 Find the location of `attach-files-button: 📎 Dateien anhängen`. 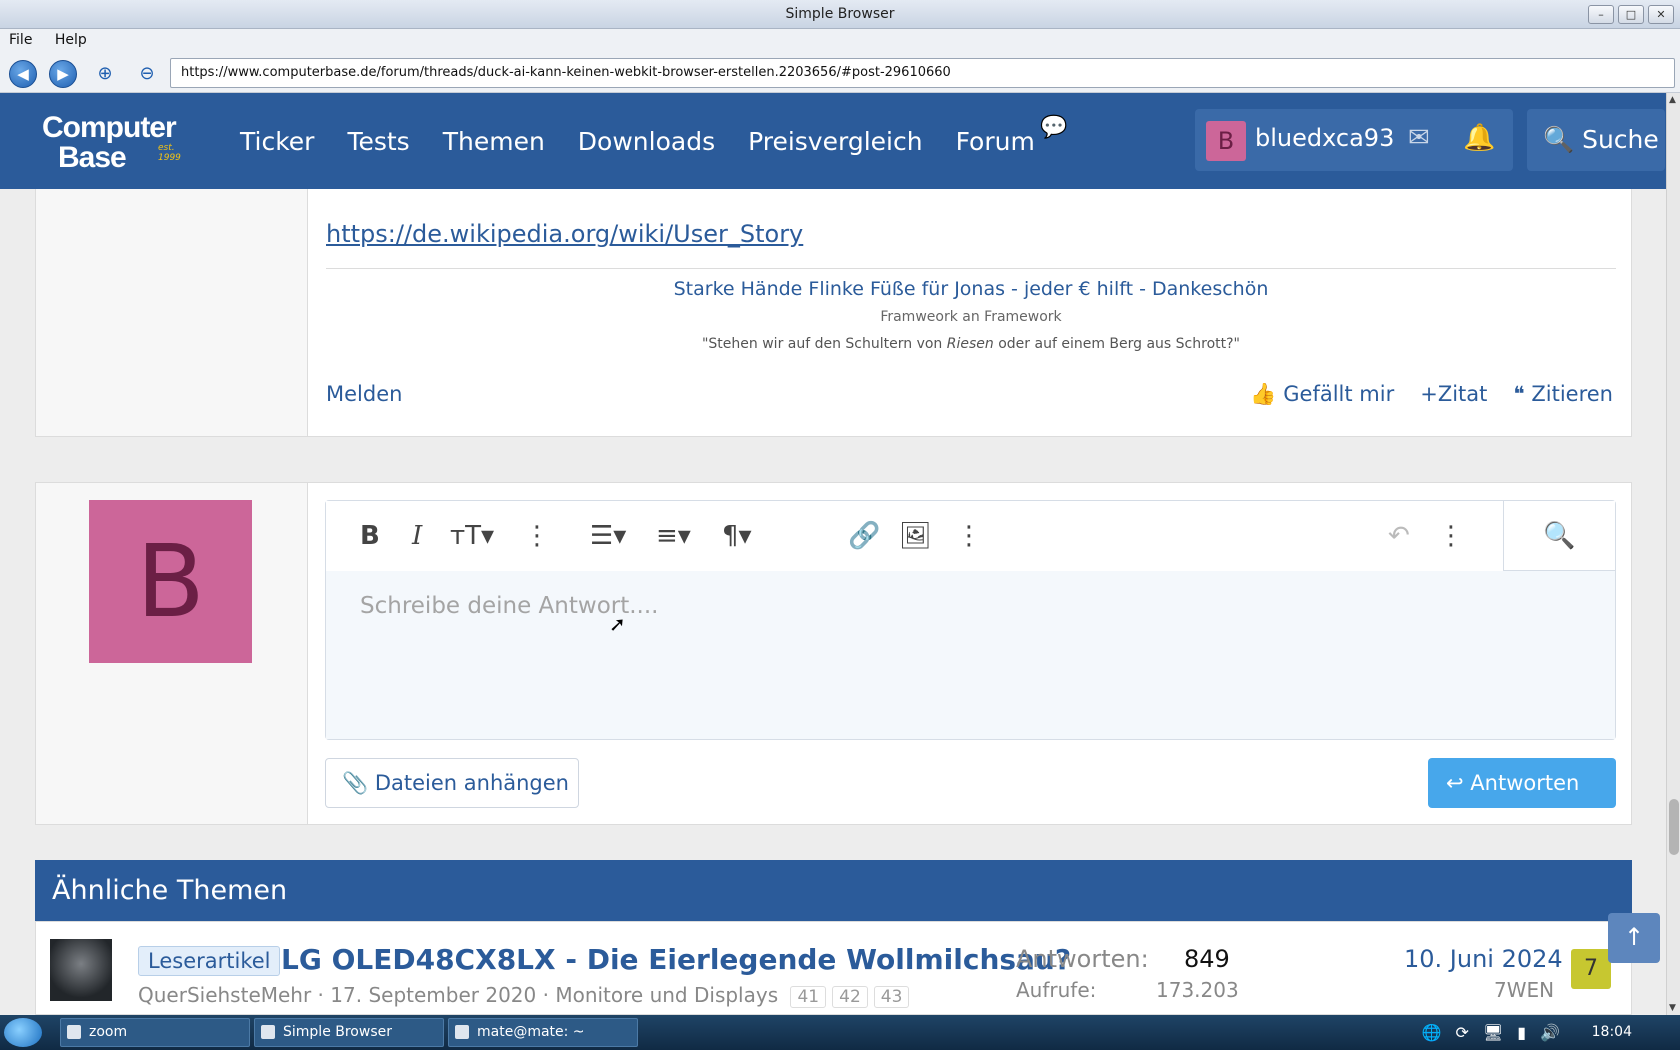

attach-files-button: 📎 Dateien anhängen is located at coordinates (452, 783).